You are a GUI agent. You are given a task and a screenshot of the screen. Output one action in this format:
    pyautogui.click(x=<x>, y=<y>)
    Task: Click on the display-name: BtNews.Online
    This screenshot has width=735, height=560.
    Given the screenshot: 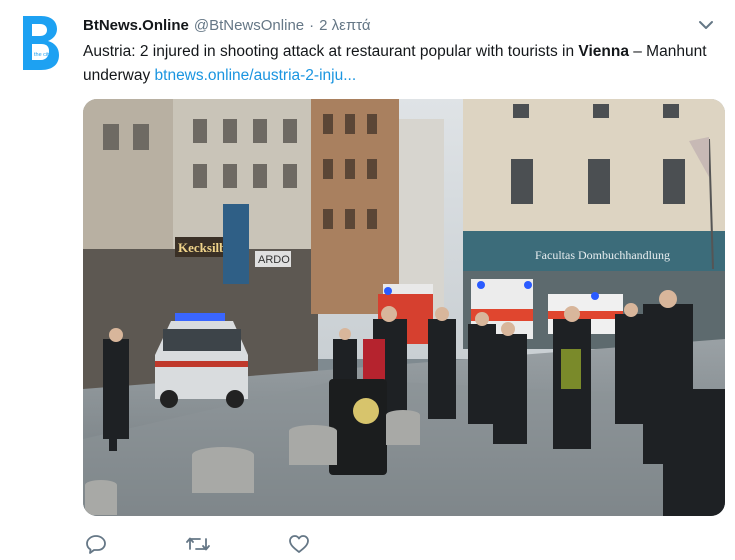 What is the action you would take?
    pyautogui.click(x=136, y=25)
    